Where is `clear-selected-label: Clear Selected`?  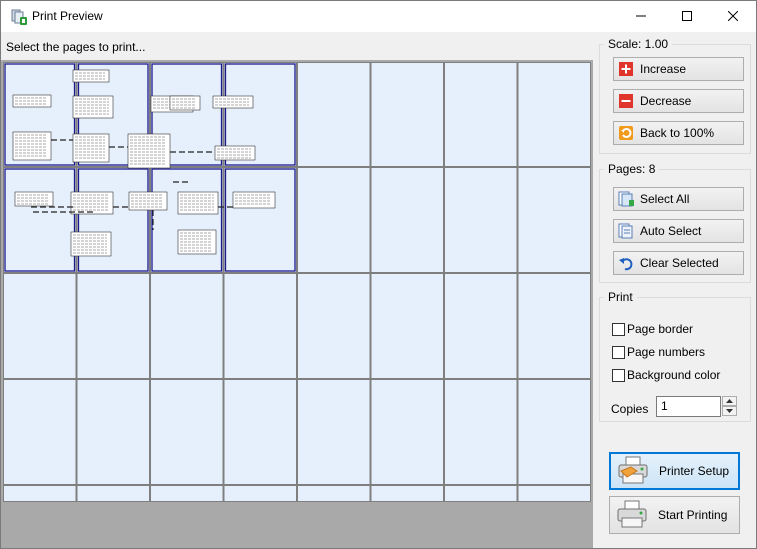
clear-selected-label: Clear Selected is located at coordinates (679, 263).